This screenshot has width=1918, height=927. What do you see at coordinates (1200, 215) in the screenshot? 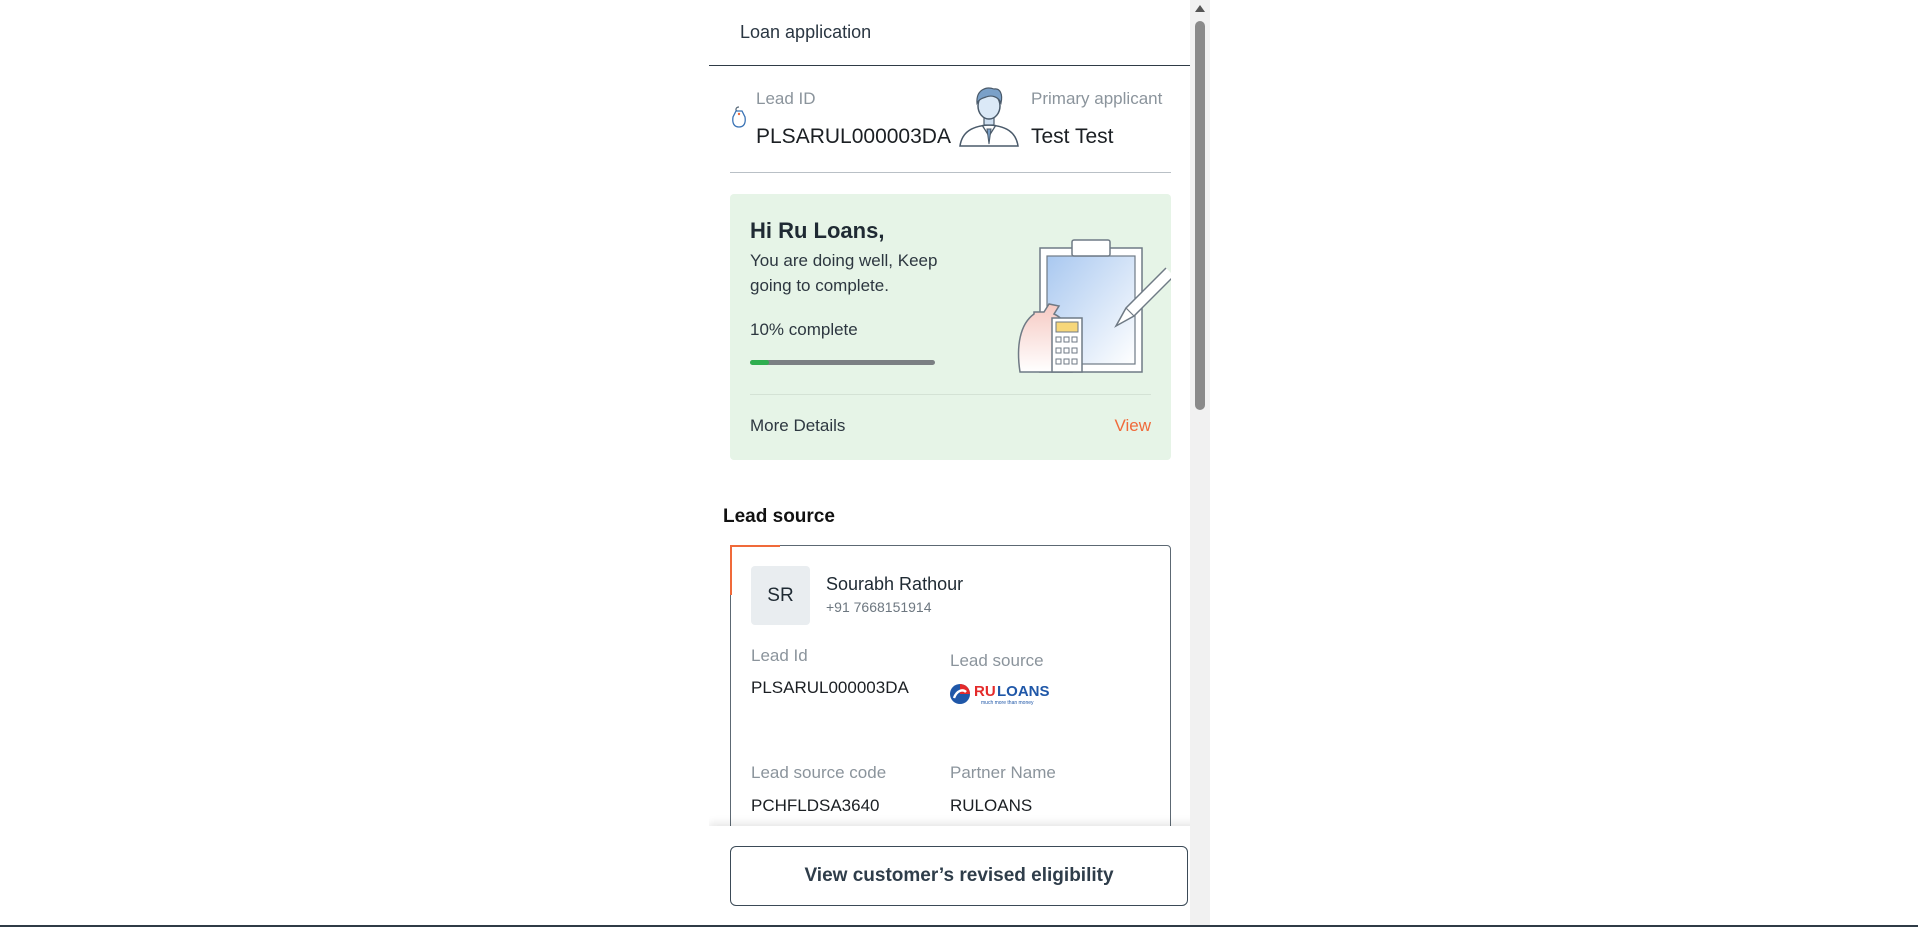
I see `scrollbar-thumb` at bounding box center [1200, 215].